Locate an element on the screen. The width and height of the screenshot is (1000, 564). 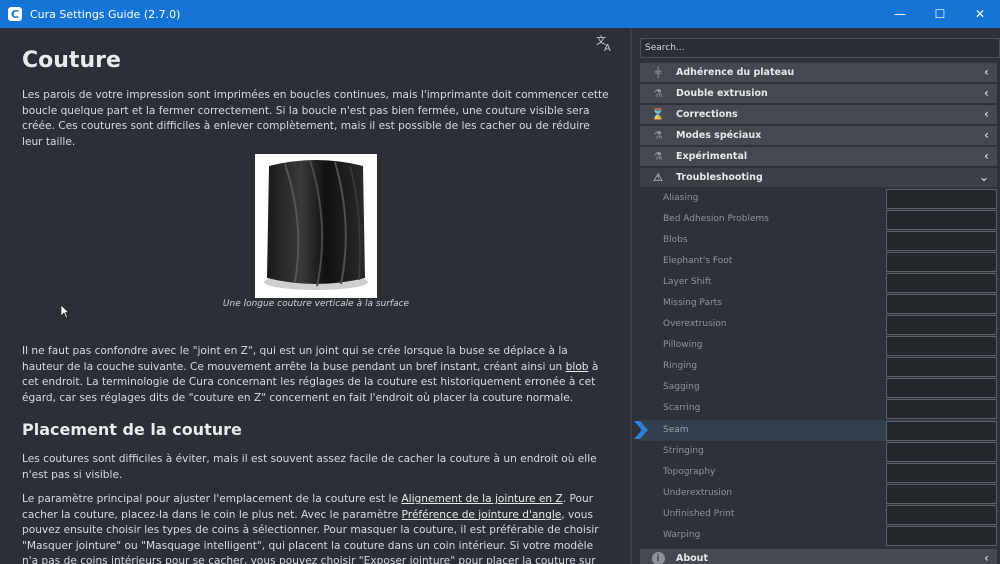
item-label: Pillowing is located at coordinates (683, 345).